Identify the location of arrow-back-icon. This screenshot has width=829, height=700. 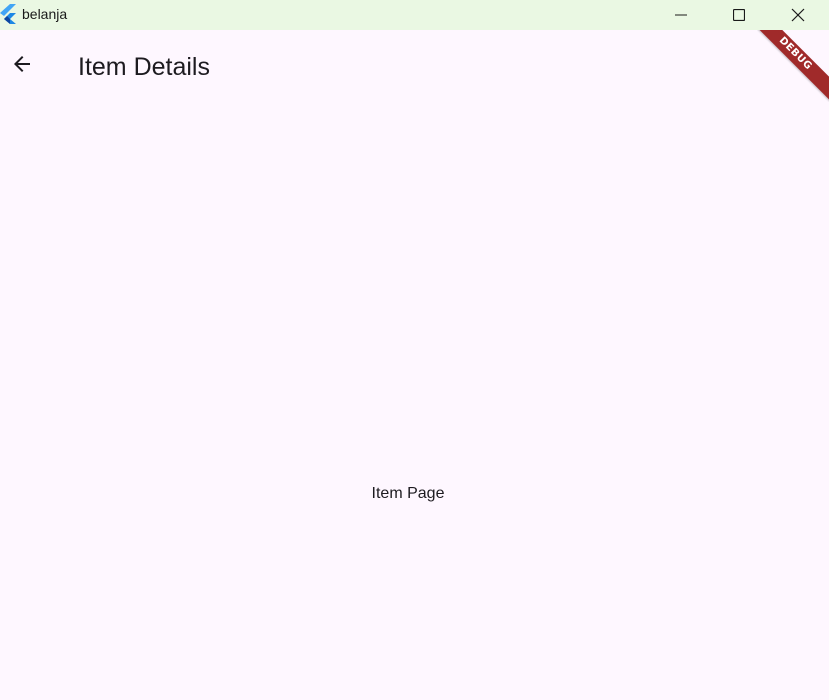
(22, 66).